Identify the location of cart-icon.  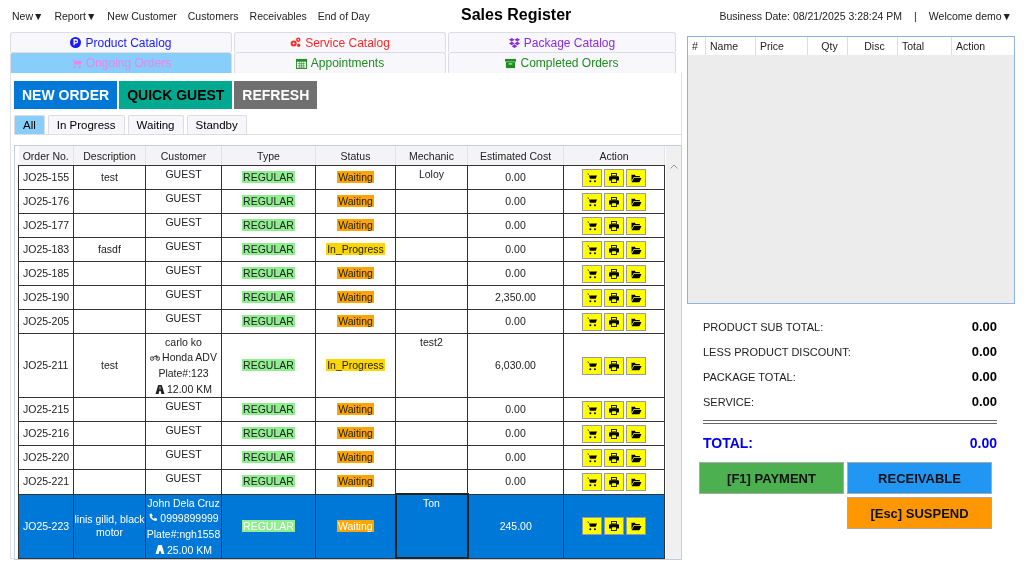
(592, 273).